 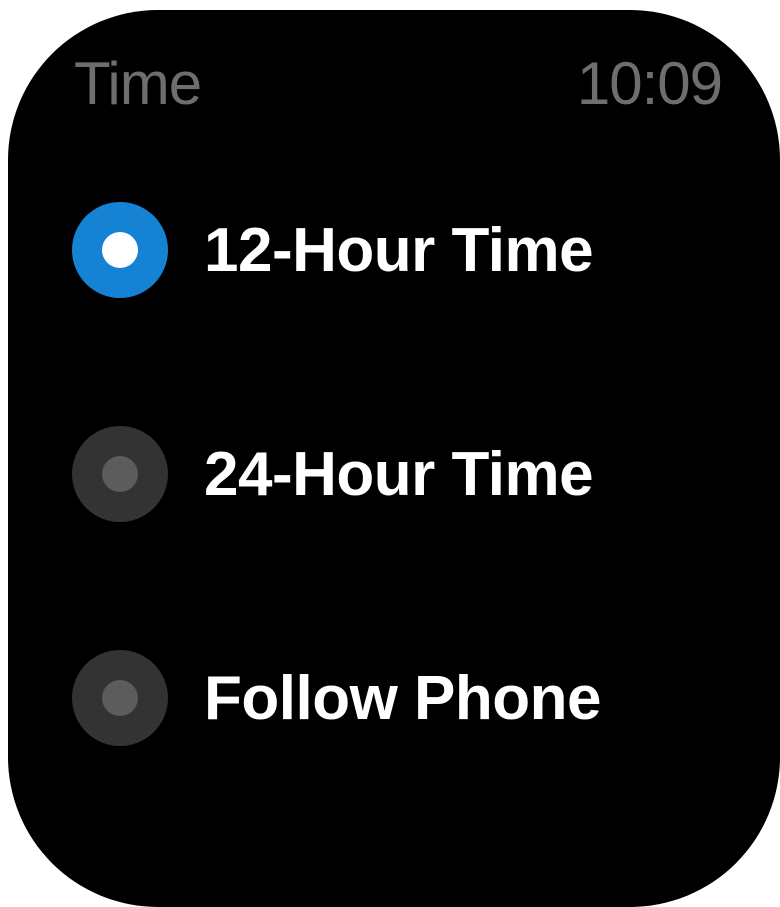 What do you see at coordinates (398, 83) in the screenshot?
I see `status-bar: Time 10:09` at bounding box center [398, 83].